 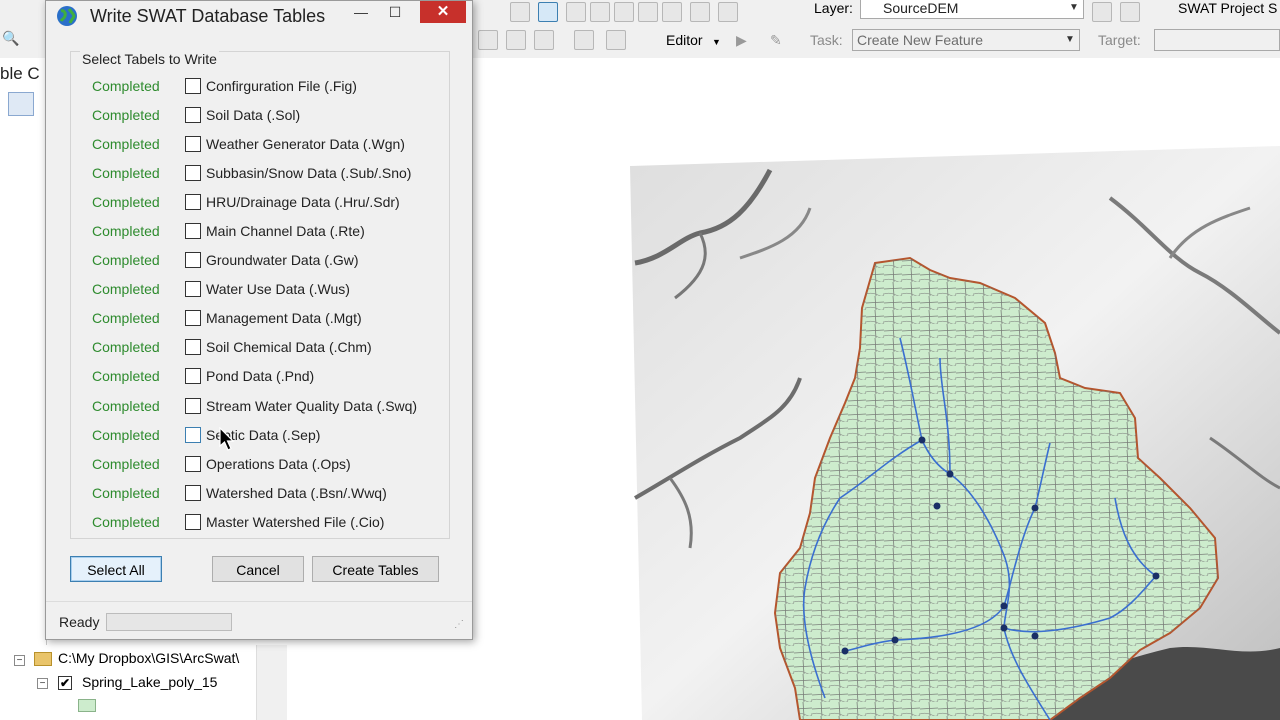 I want to click on table-row: Completed Main Channel Data (.Rte), so click(x=256, y=236).